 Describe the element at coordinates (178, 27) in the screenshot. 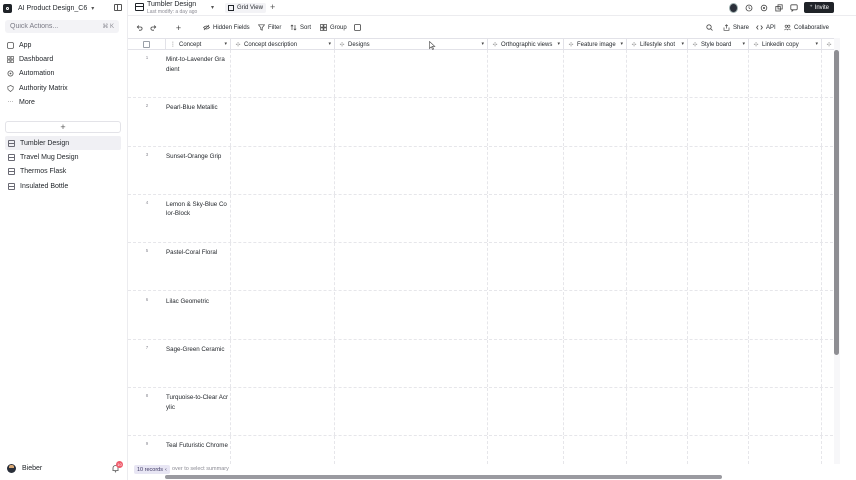

I see `add-record-button: +` at that location.